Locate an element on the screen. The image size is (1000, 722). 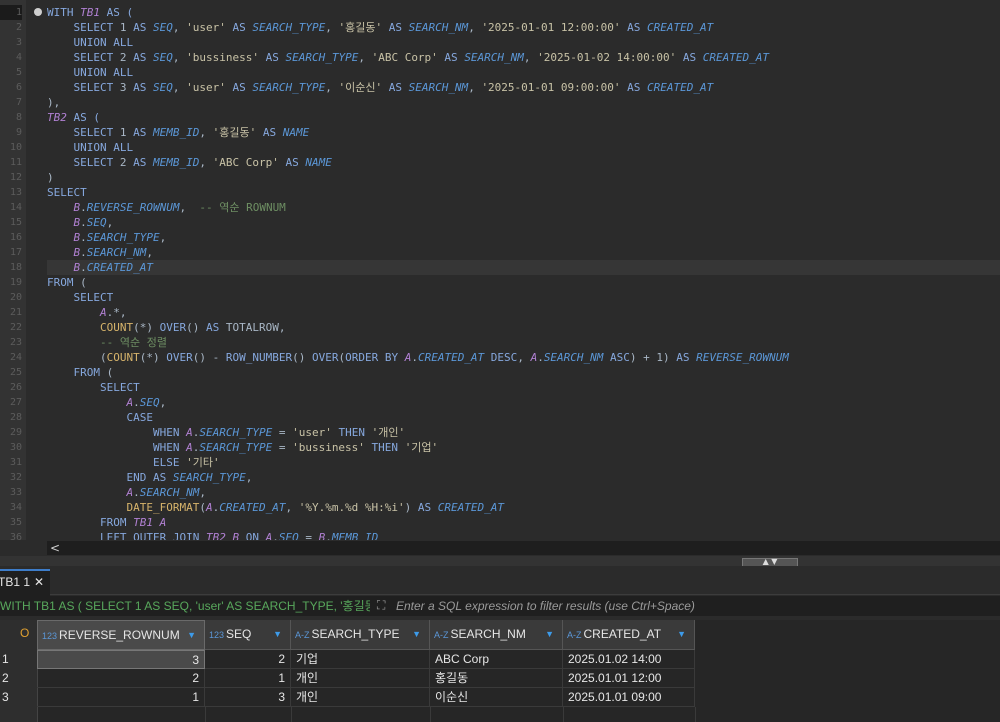
code-token: REVERSE_ROWNUM is located at coordinates (742, 357).